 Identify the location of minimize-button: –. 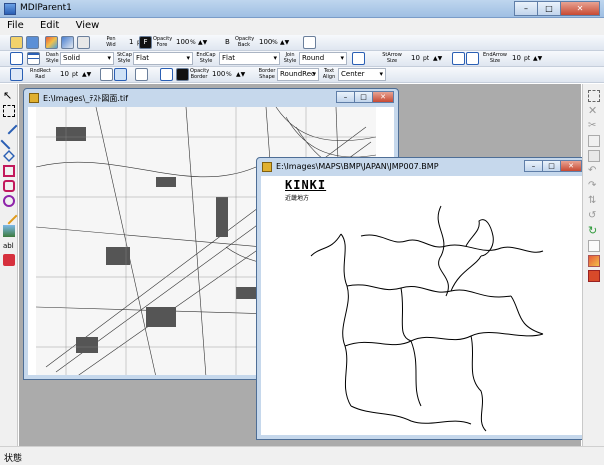
(526, 8).